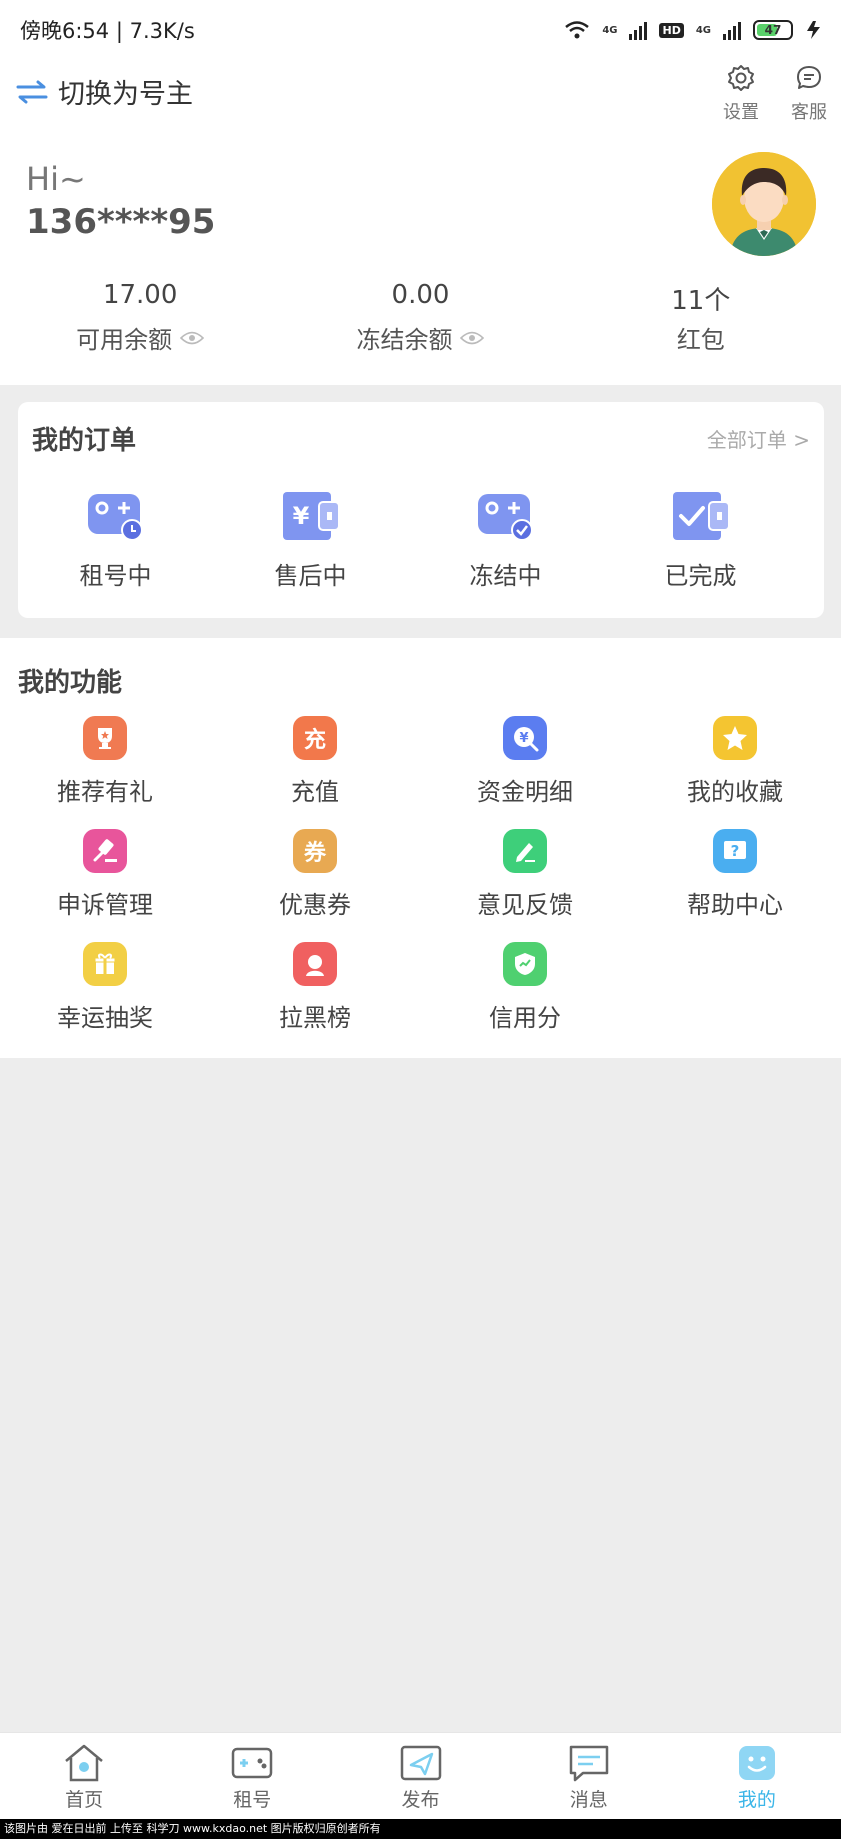 This screenshot has width=841, height=1839. I want to click on func-fund-detail: ¥ 资金明细, so click(525, 761).